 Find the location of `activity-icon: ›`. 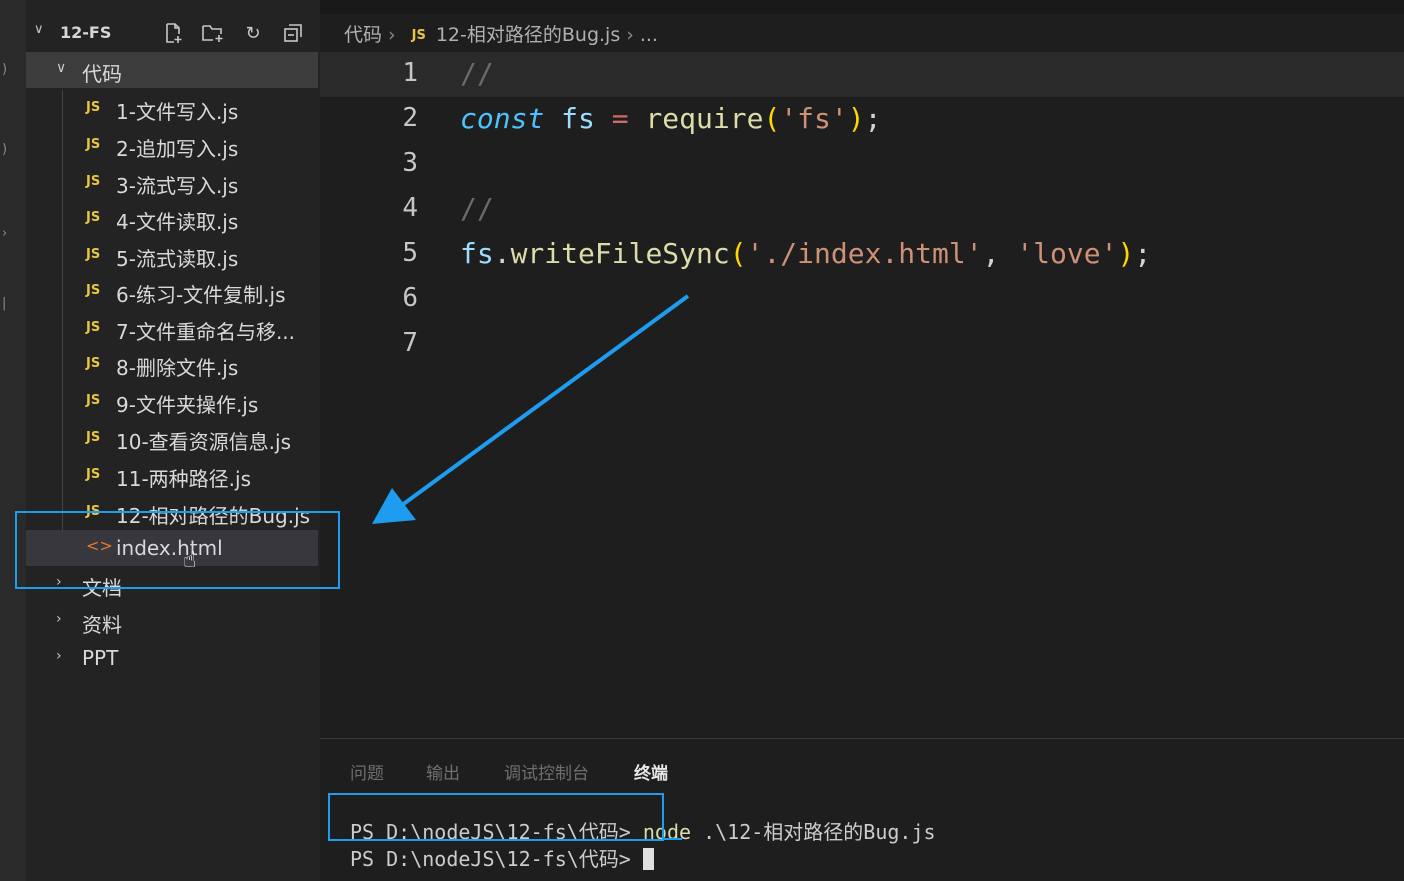

activity-icon: › is located at coordinates (4, 233).